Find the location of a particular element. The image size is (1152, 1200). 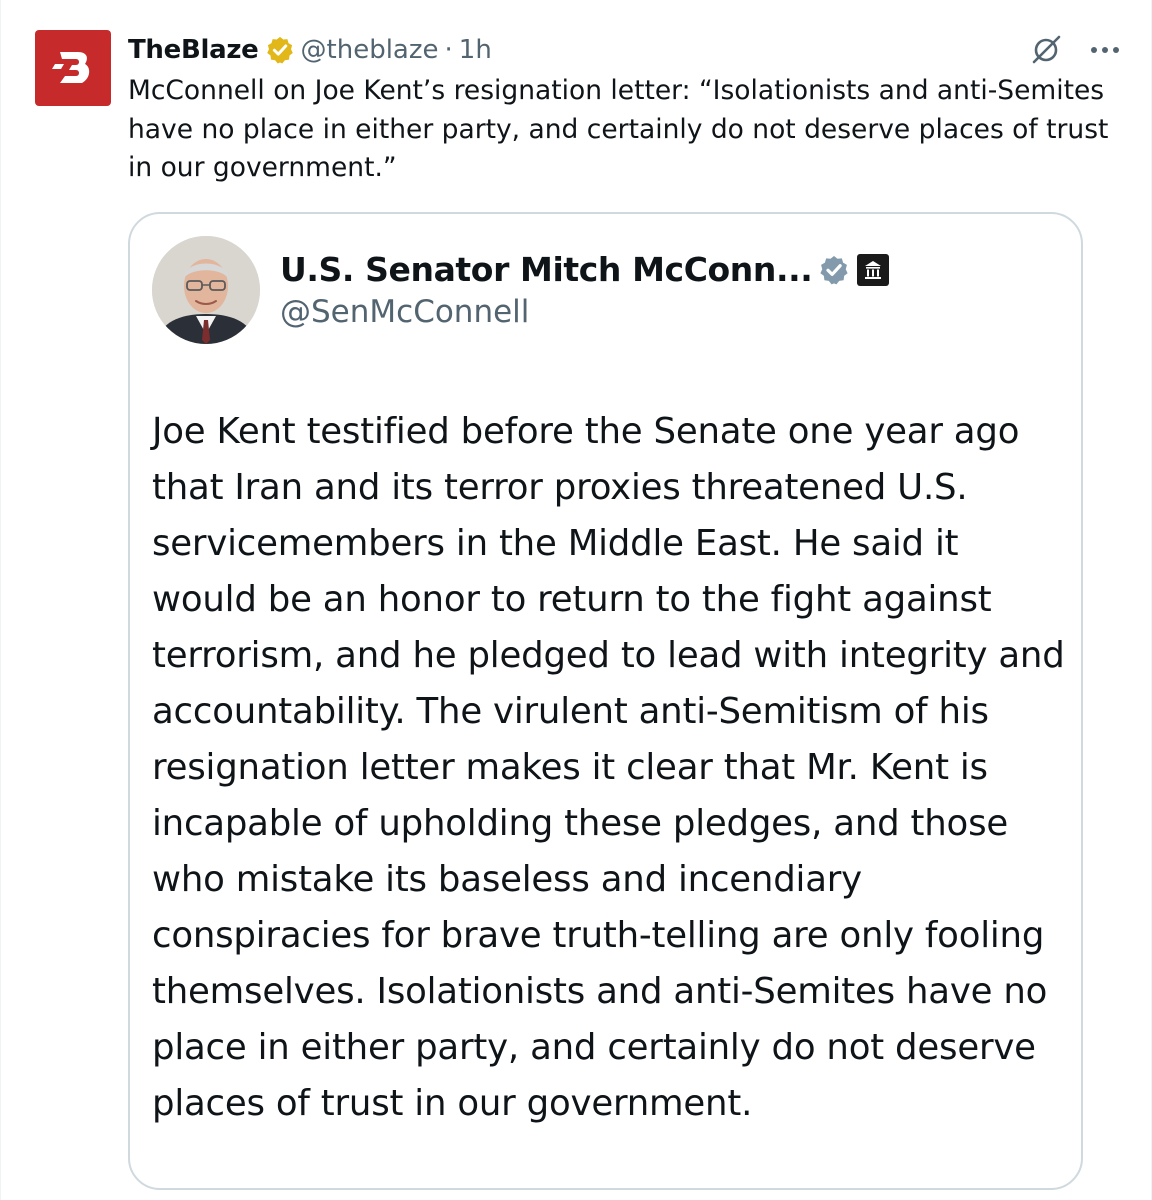

tweet-header: TheBlaze @theblaze · 1h is located at coordinates (624, 50).